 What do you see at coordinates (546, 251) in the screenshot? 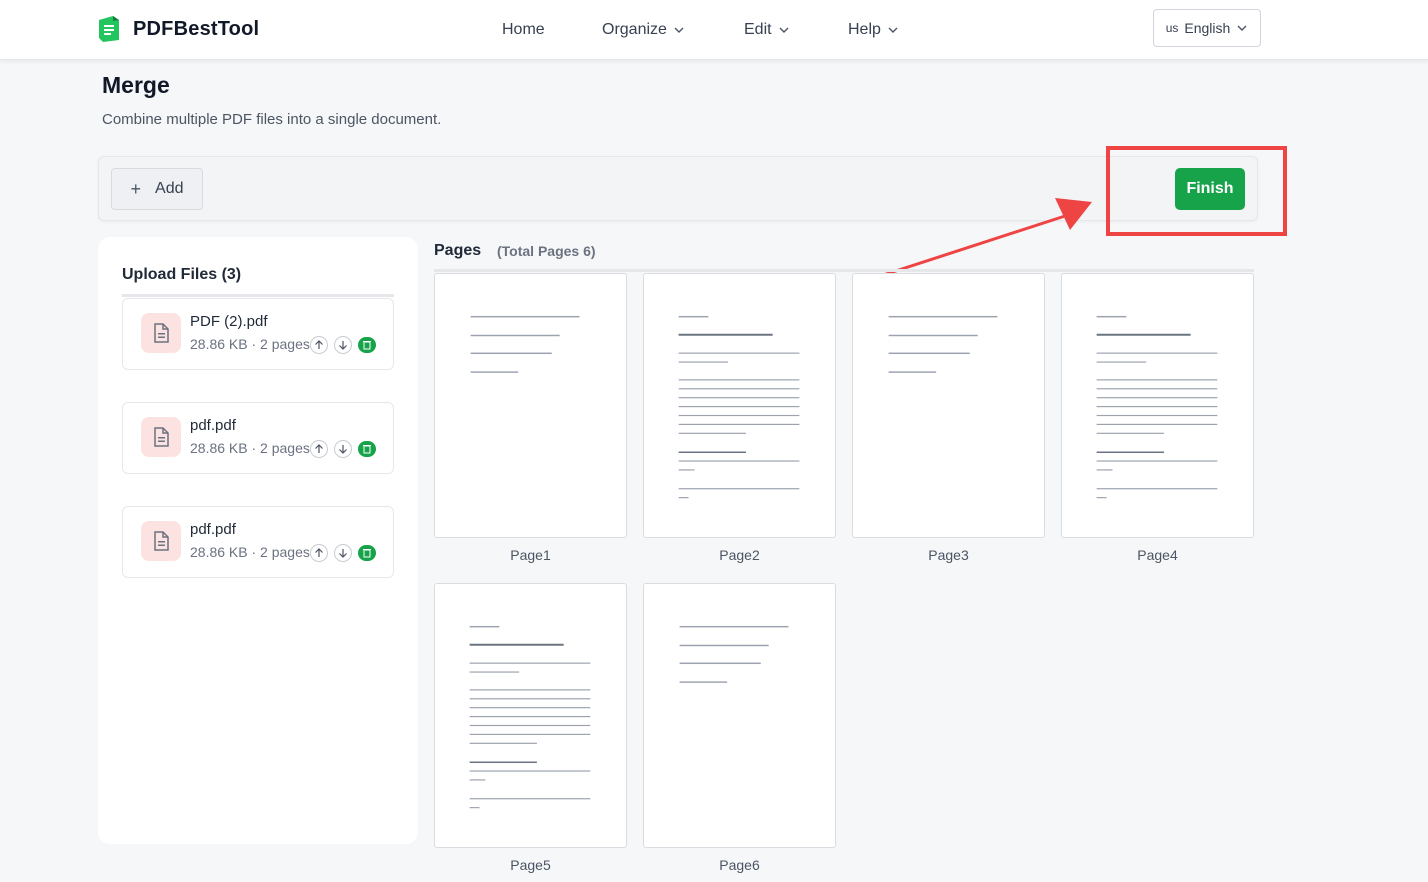
I see `pages-total: (Total Pages 6)` at bounding box center [546, 251].